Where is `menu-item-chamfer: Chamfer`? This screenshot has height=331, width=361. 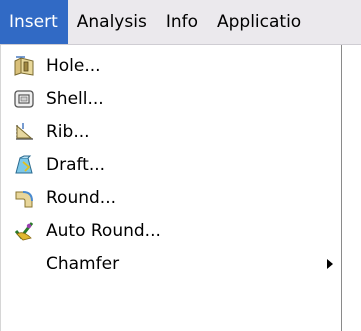 menu-item-chamfer: Chamfer is located at coordinates (171, 263).